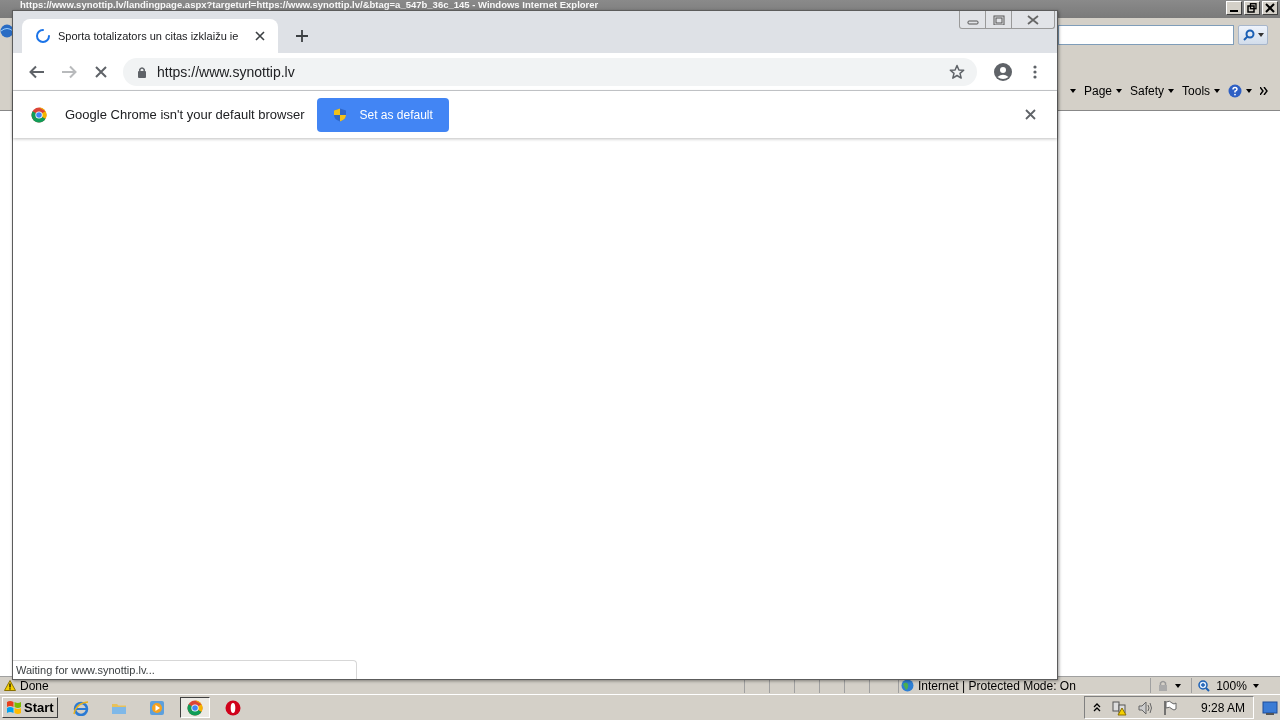 Image resolution: width=1280 pixels, height=720 pixels. I want to click on minimize-icon, so click(1234, 11).